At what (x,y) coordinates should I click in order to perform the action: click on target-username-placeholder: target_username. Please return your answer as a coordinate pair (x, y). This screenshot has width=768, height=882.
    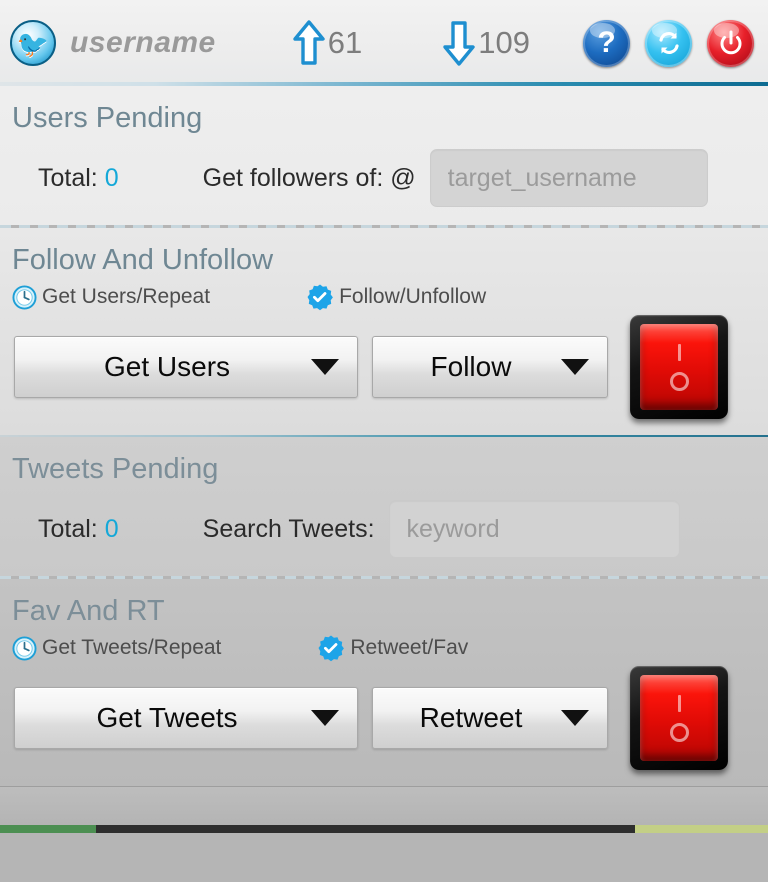
    Looking at the image, I should click on (542, 177).